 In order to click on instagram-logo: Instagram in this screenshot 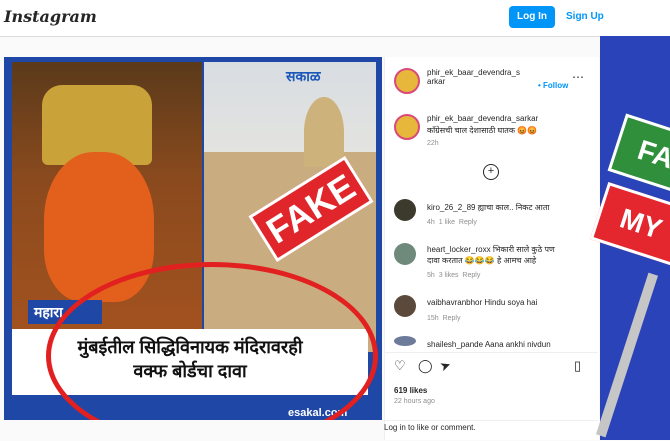, I will do `click(50, 16)`.